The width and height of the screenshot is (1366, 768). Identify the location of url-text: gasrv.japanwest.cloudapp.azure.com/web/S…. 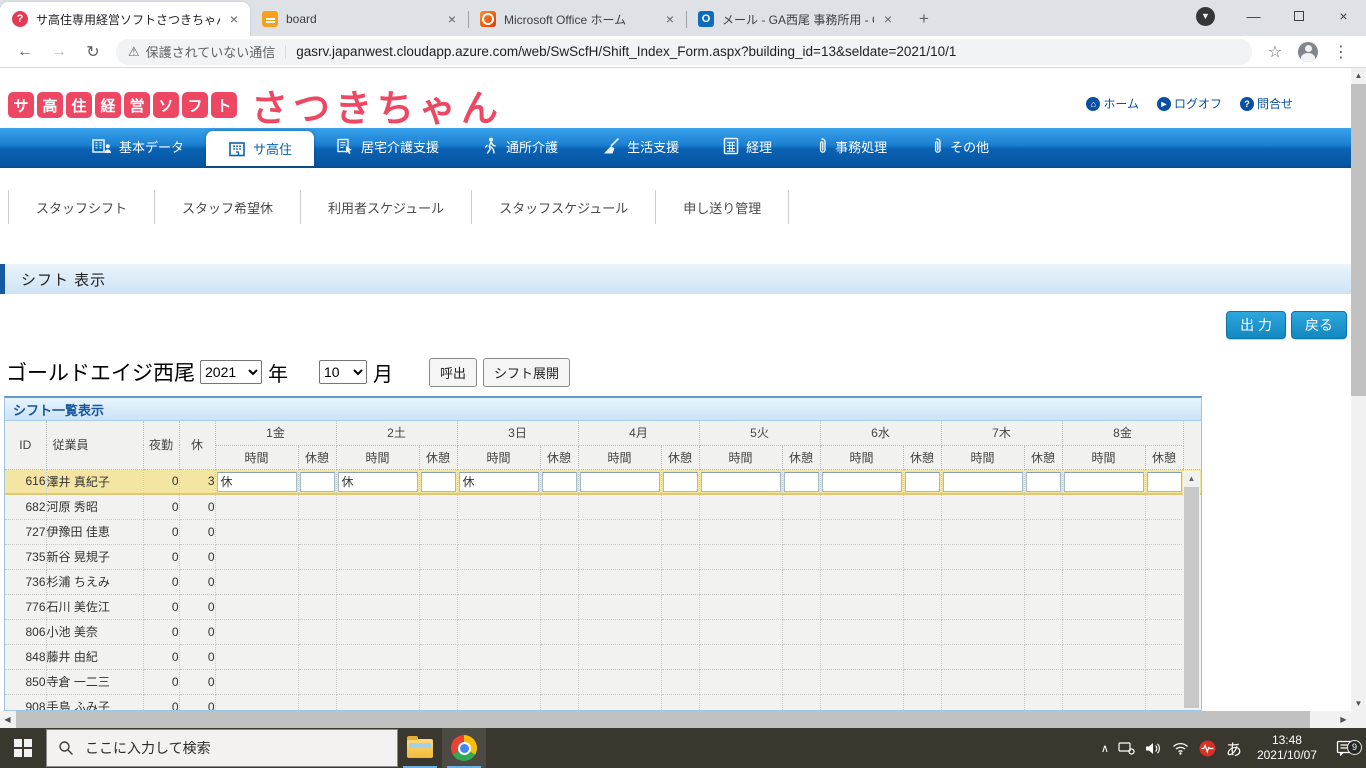
(626, 51).